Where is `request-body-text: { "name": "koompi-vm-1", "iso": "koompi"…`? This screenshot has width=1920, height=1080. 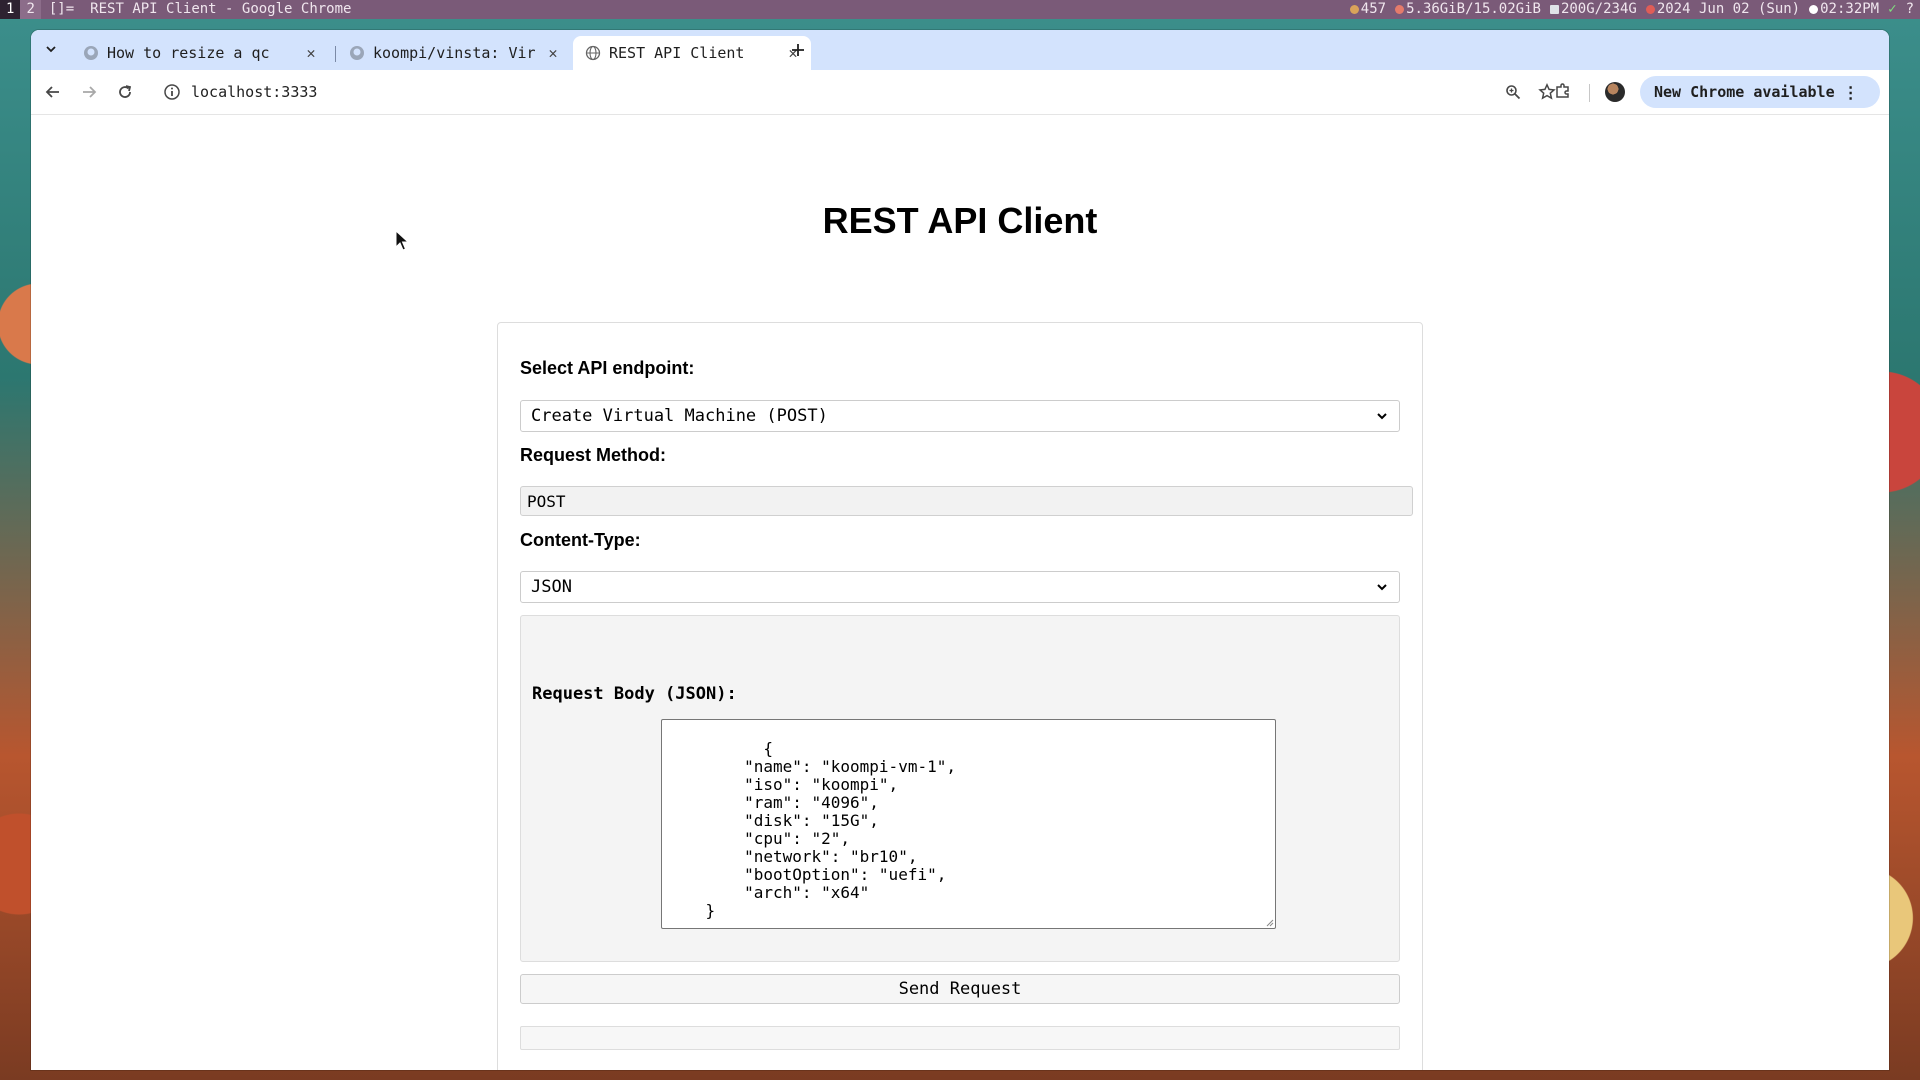
request-body-text: { "name": "koompi-vm-1", "iso": "koompi"… is located at coordinates (830, 829).